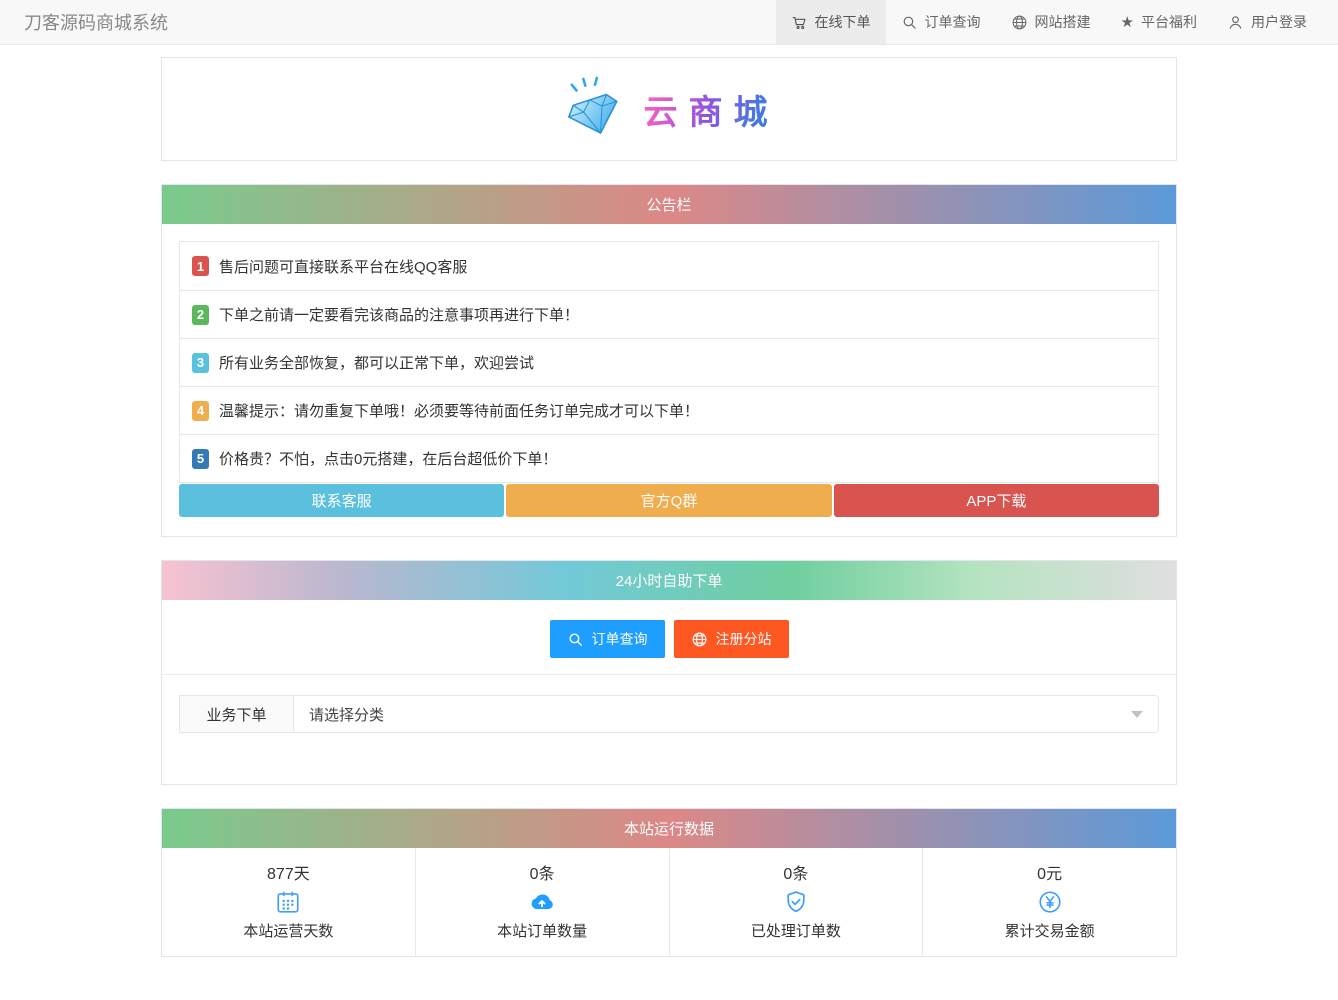 This screenshot has height=1000, width=1338. I want to click on navbar: 刀客源码商城系统 在线下单 订单查询 网站搭建 ★ 平台福利 用户登录, so click(669, 22).